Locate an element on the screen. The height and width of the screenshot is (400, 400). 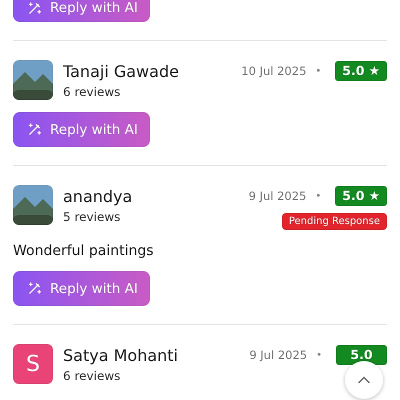
reviewer-name: Tanaji Gawade is located at coordinates (121, 72).